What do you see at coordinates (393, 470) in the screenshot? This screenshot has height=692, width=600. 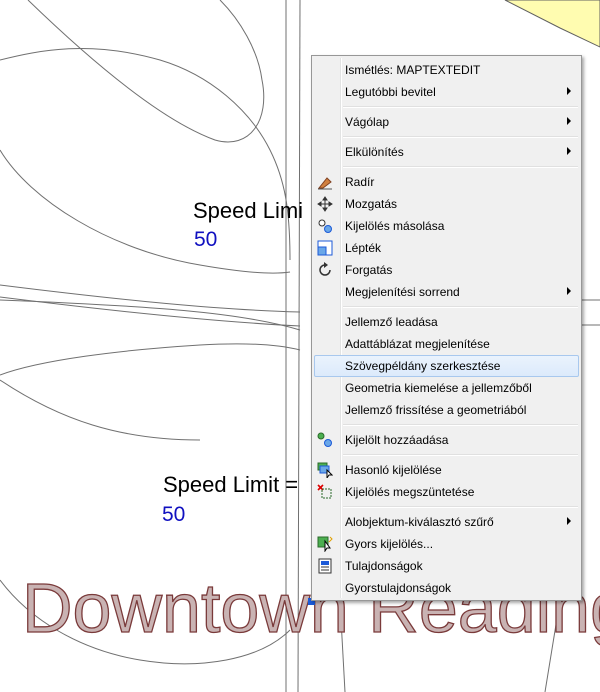 I see `menu-item-label: Hasonló kijelölése` at bounding box center [393, 470].